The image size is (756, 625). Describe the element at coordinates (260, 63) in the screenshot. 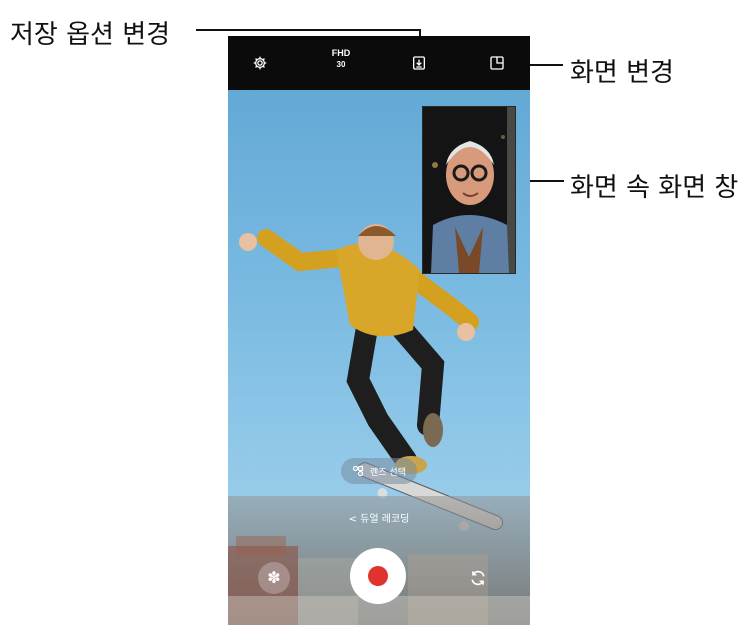

I see `gear-icon` at that location.